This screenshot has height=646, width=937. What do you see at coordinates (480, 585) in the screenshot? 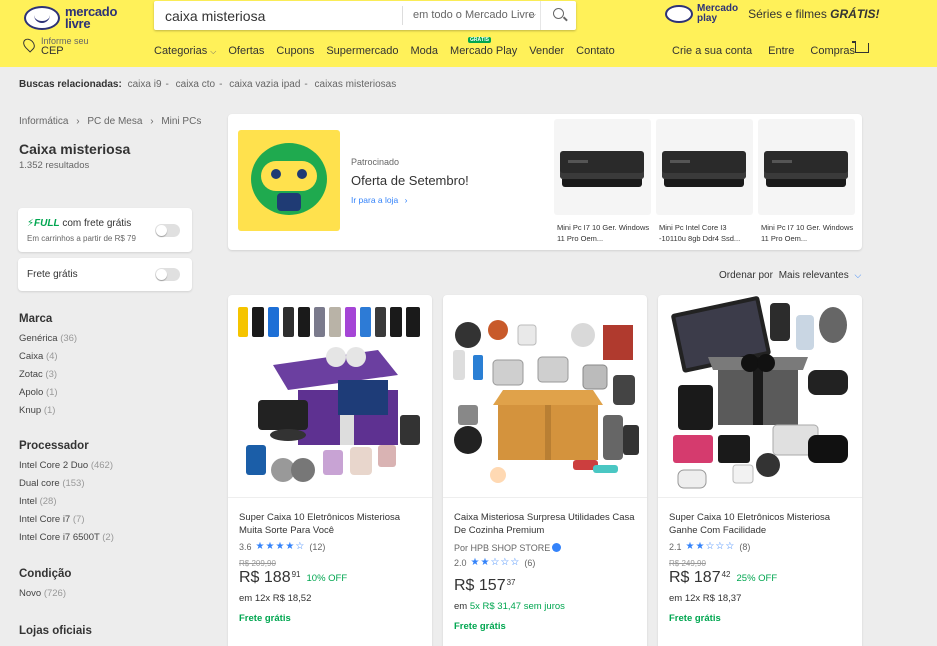
I see `price: R$ 157` at bounding box center [480, 585].